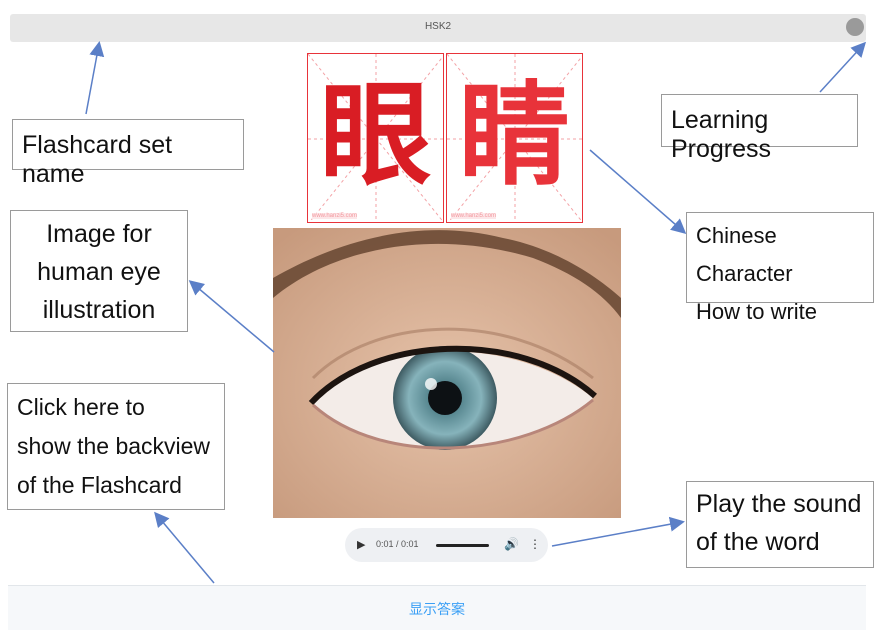 This screenshot has height=631, width=874. I want to click on flashcard-set-header: HSK2, so click(438, 28).